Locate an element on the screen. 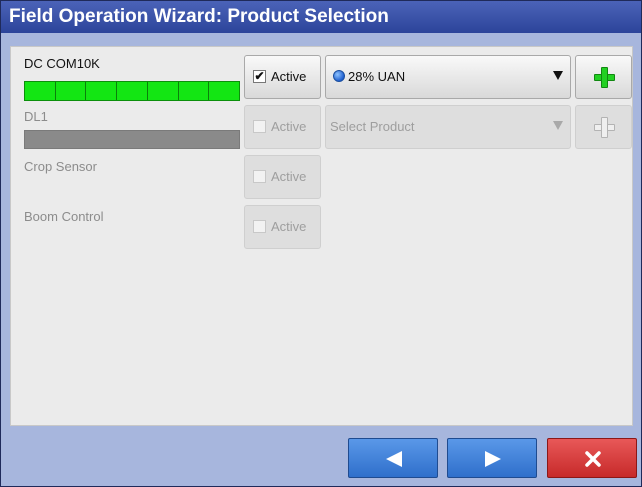 The image size is (642, 487). device-status-meter-dc-com10k is located at coordinates (132, 91).